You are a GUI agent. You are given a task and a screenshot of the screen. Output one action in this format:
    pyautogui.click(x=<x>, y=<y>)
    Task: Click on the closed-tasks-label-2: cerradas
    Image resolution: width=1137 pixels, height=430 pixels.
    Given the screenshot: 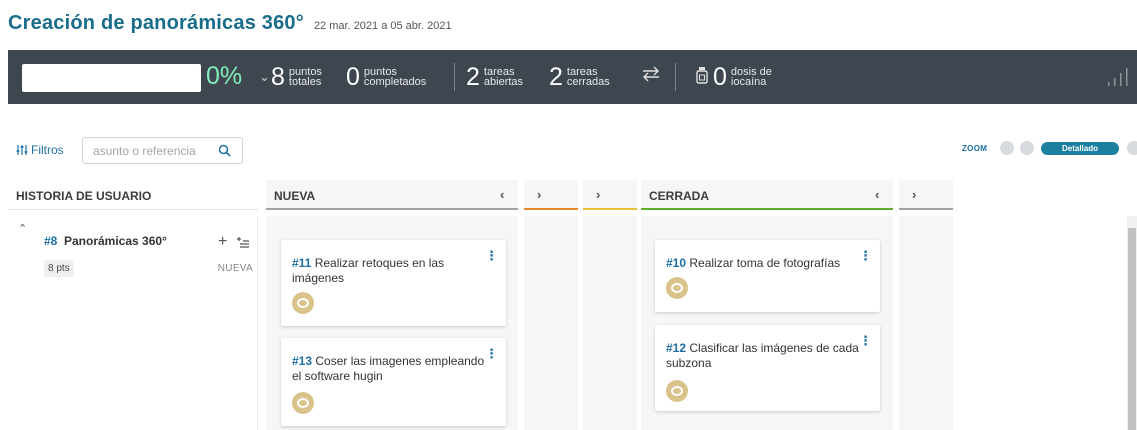 What is the action you would take?
    pyautogui.click(x=588, y=82)
    